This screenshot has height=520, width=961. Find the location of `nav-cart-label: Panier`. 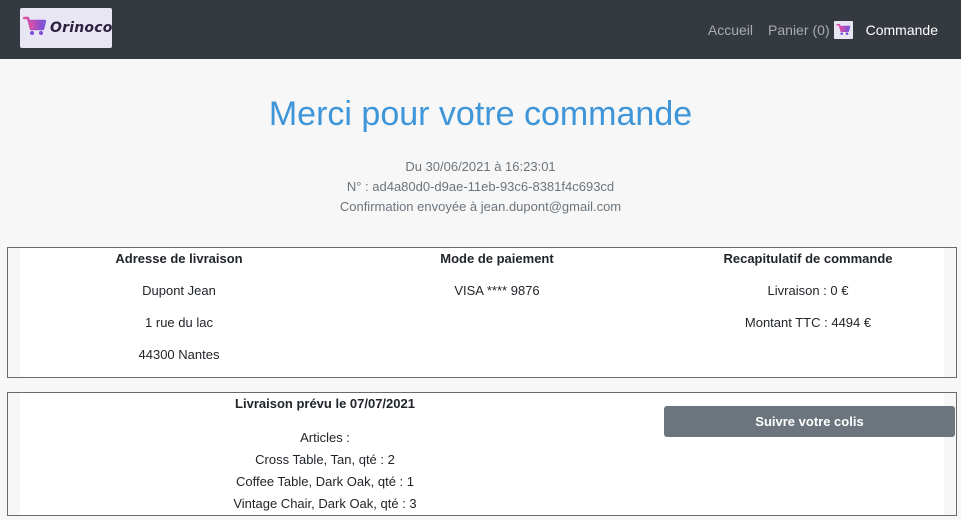

nav-cart-label: Panier is located at coordinates (788, 29).